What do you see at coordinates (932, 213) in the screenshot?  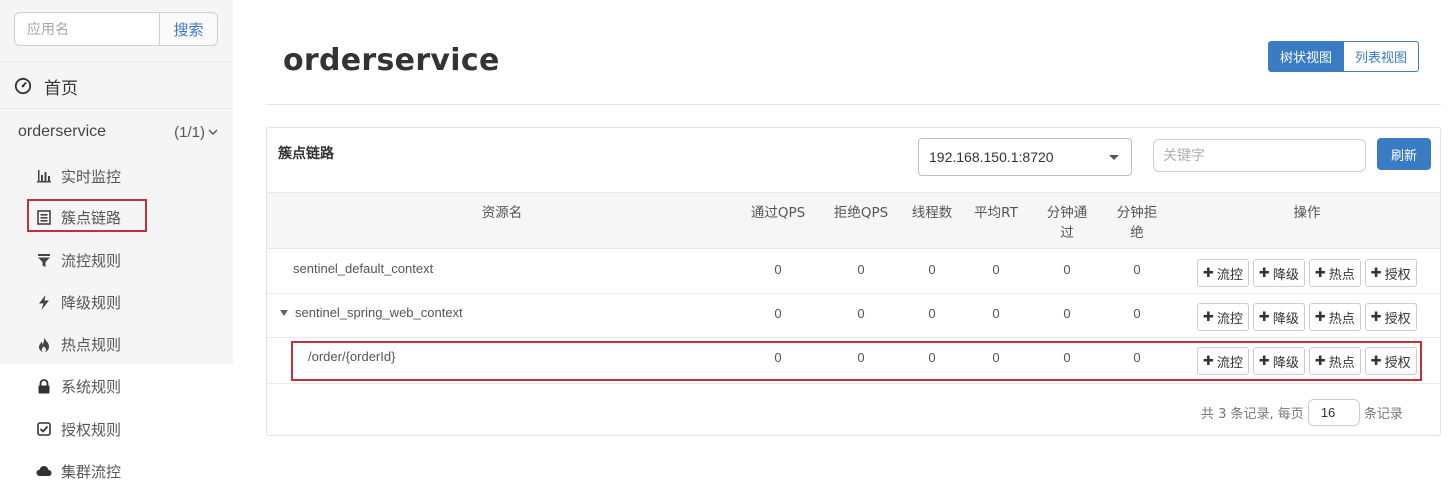 I see `column-header-threads: 线程数` at bounding box center [932, 213].